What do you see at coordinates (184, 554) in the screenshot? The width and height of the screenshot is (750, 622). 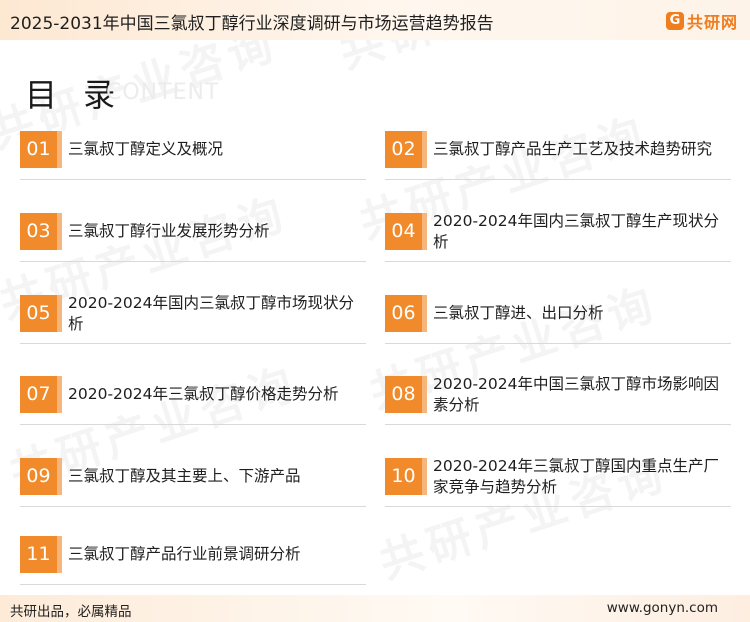 I see `toc-item-label: 三氯叔丁醇产品行业前景调研分析` at bounding box center [184, 554].